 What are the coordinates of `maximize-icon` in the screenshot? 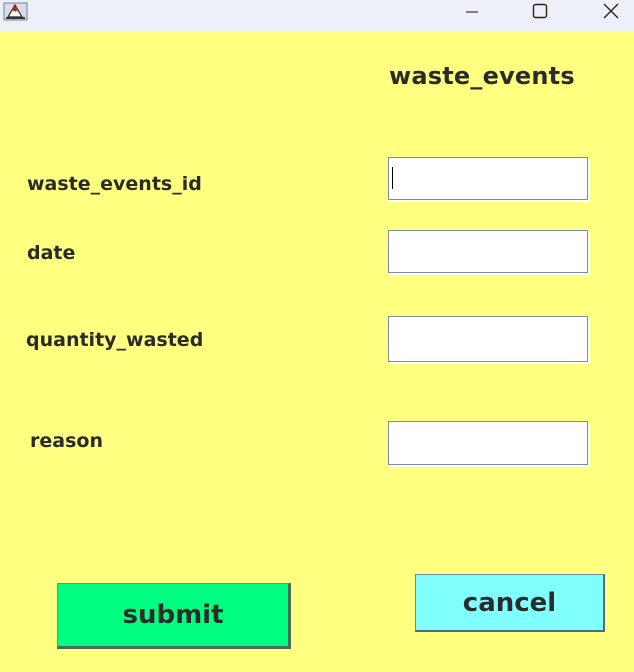 It's located at (540, 11).